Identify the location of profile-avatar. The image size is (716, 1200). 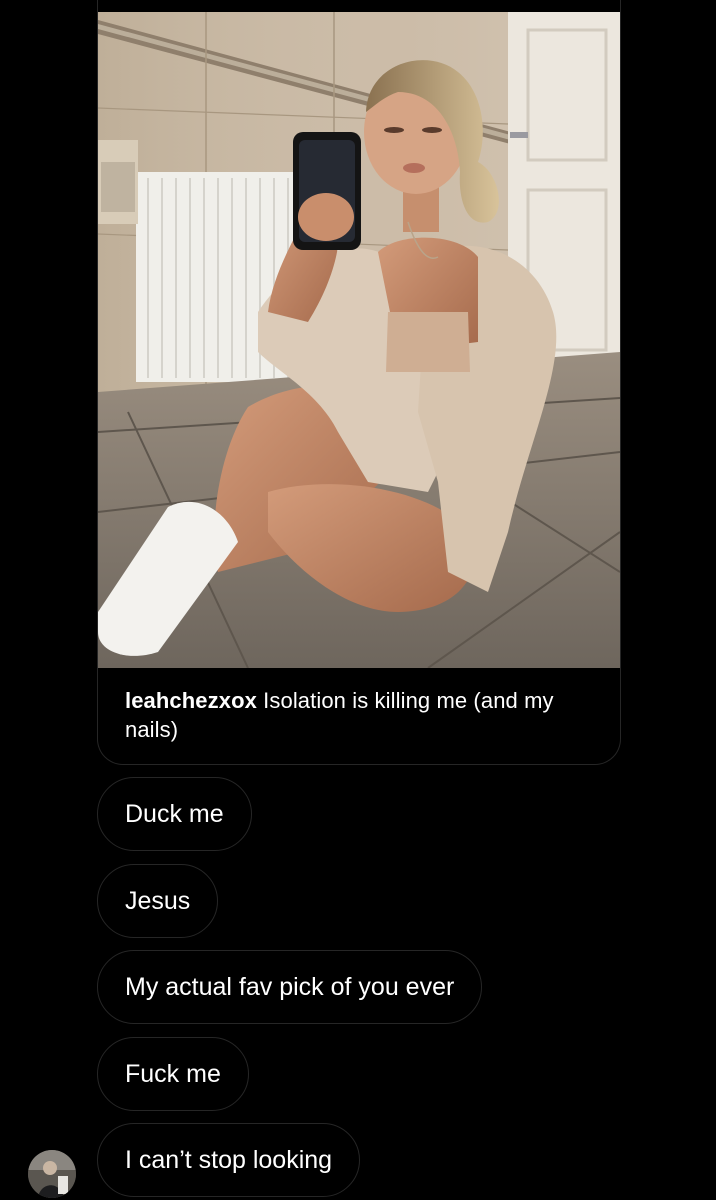
(52, 1174).